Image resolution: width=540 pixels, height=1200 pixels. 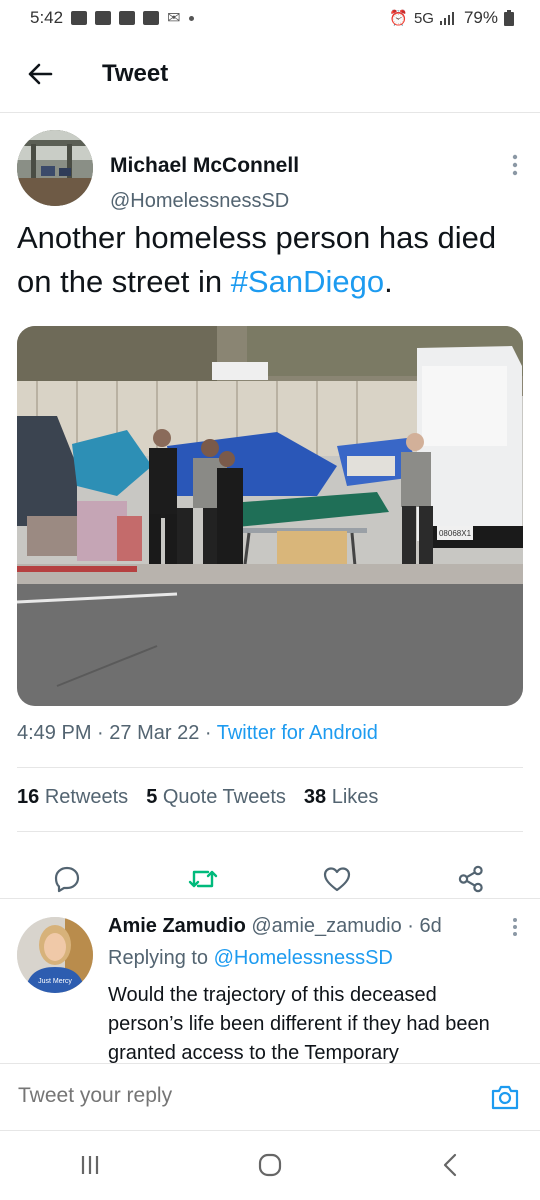 I want to click on status-left: 5:42 ✉, so click(x=112, y=18).